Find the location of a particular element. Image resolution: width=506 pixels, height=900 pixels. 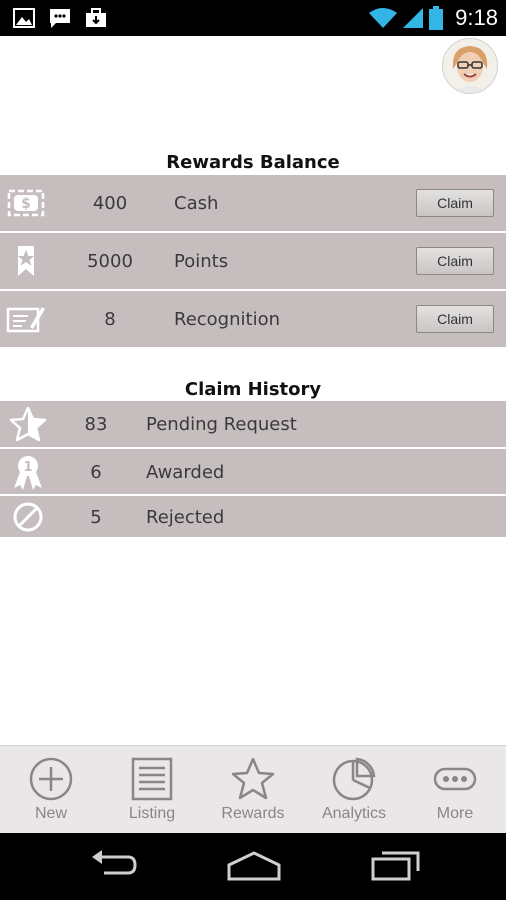

battery-icon is located at coordinates (436, 18).